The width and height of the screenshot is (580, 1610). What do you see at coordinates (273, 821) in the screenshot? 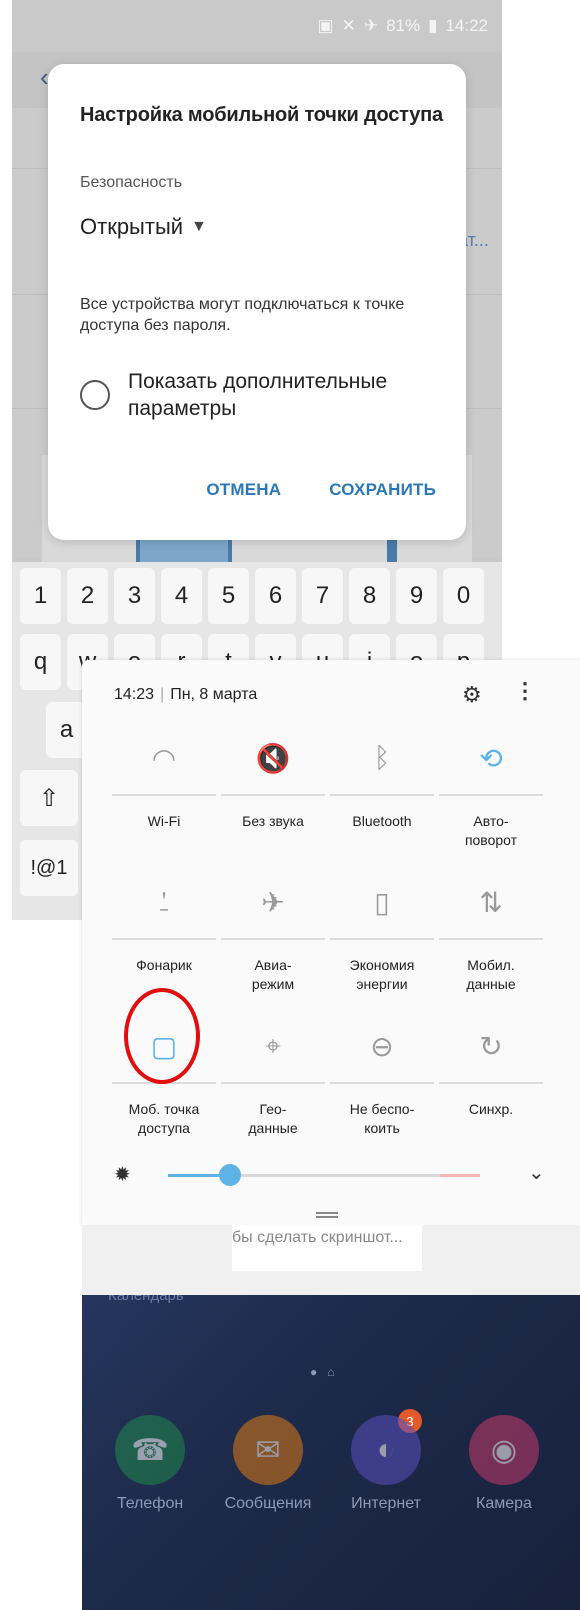
I see `tile-label: Без звука` at bounding box center [273, 821].